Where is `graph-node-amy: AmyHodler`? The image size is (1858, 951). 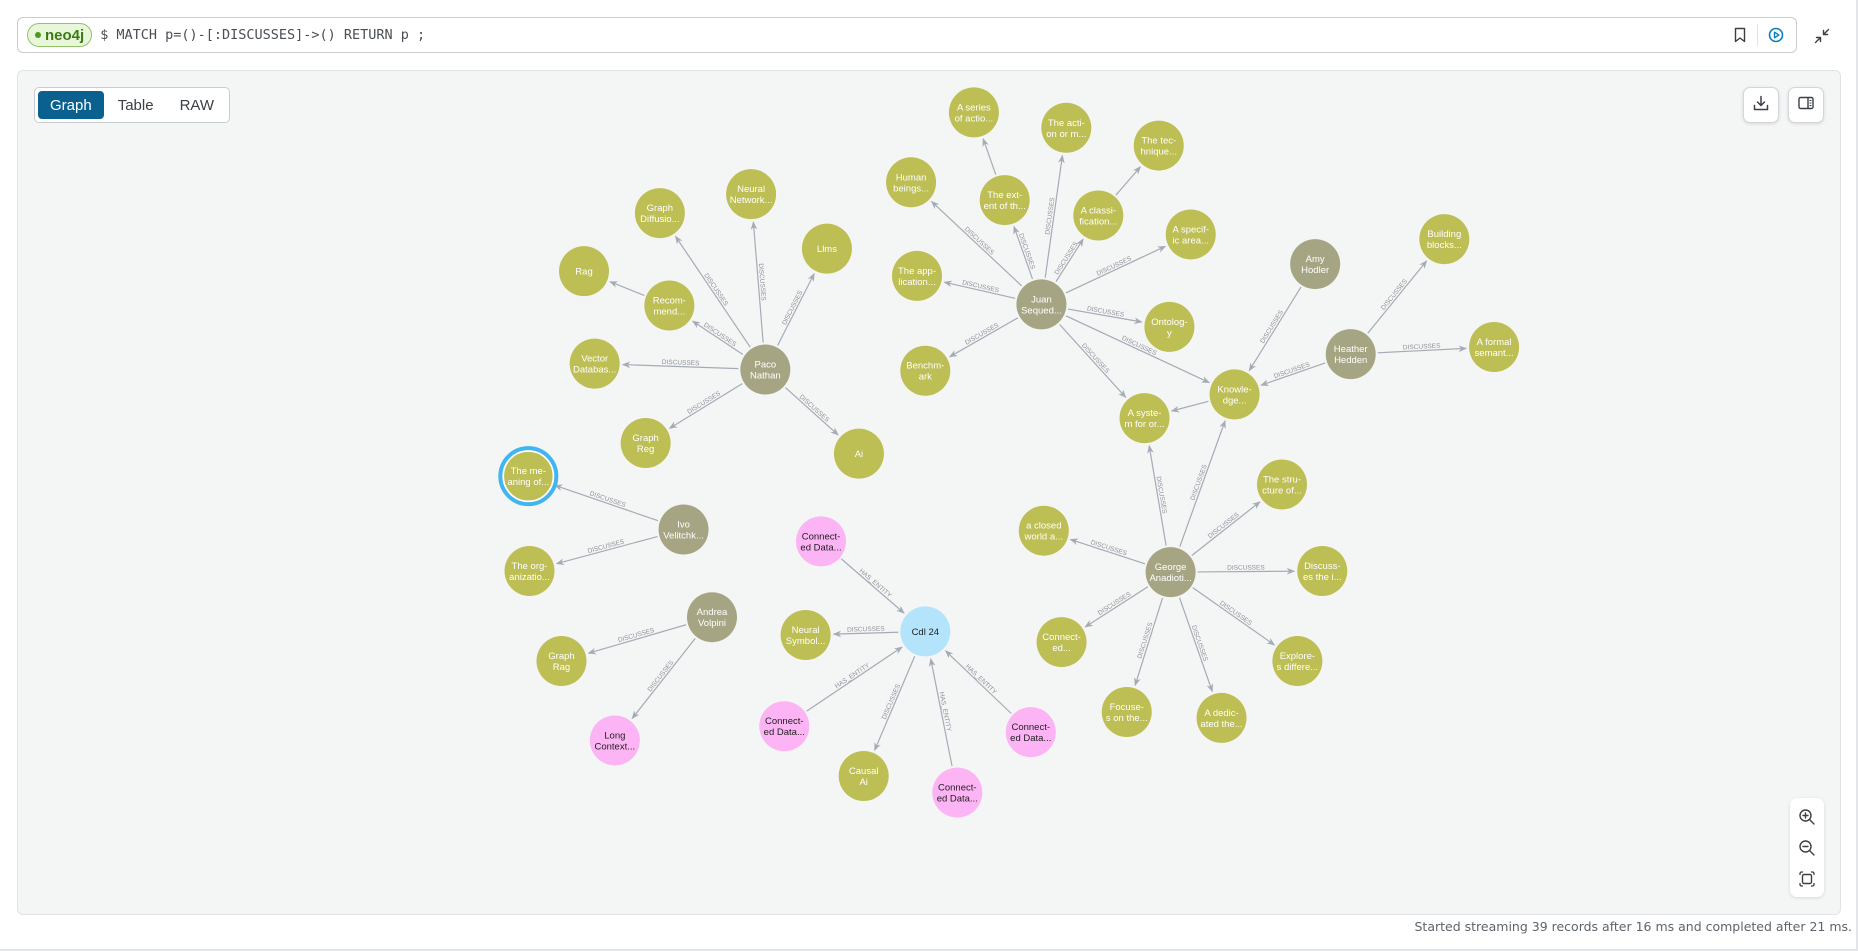 graph-node-amy: AmyHodler is located at coordinates (1315, 264).